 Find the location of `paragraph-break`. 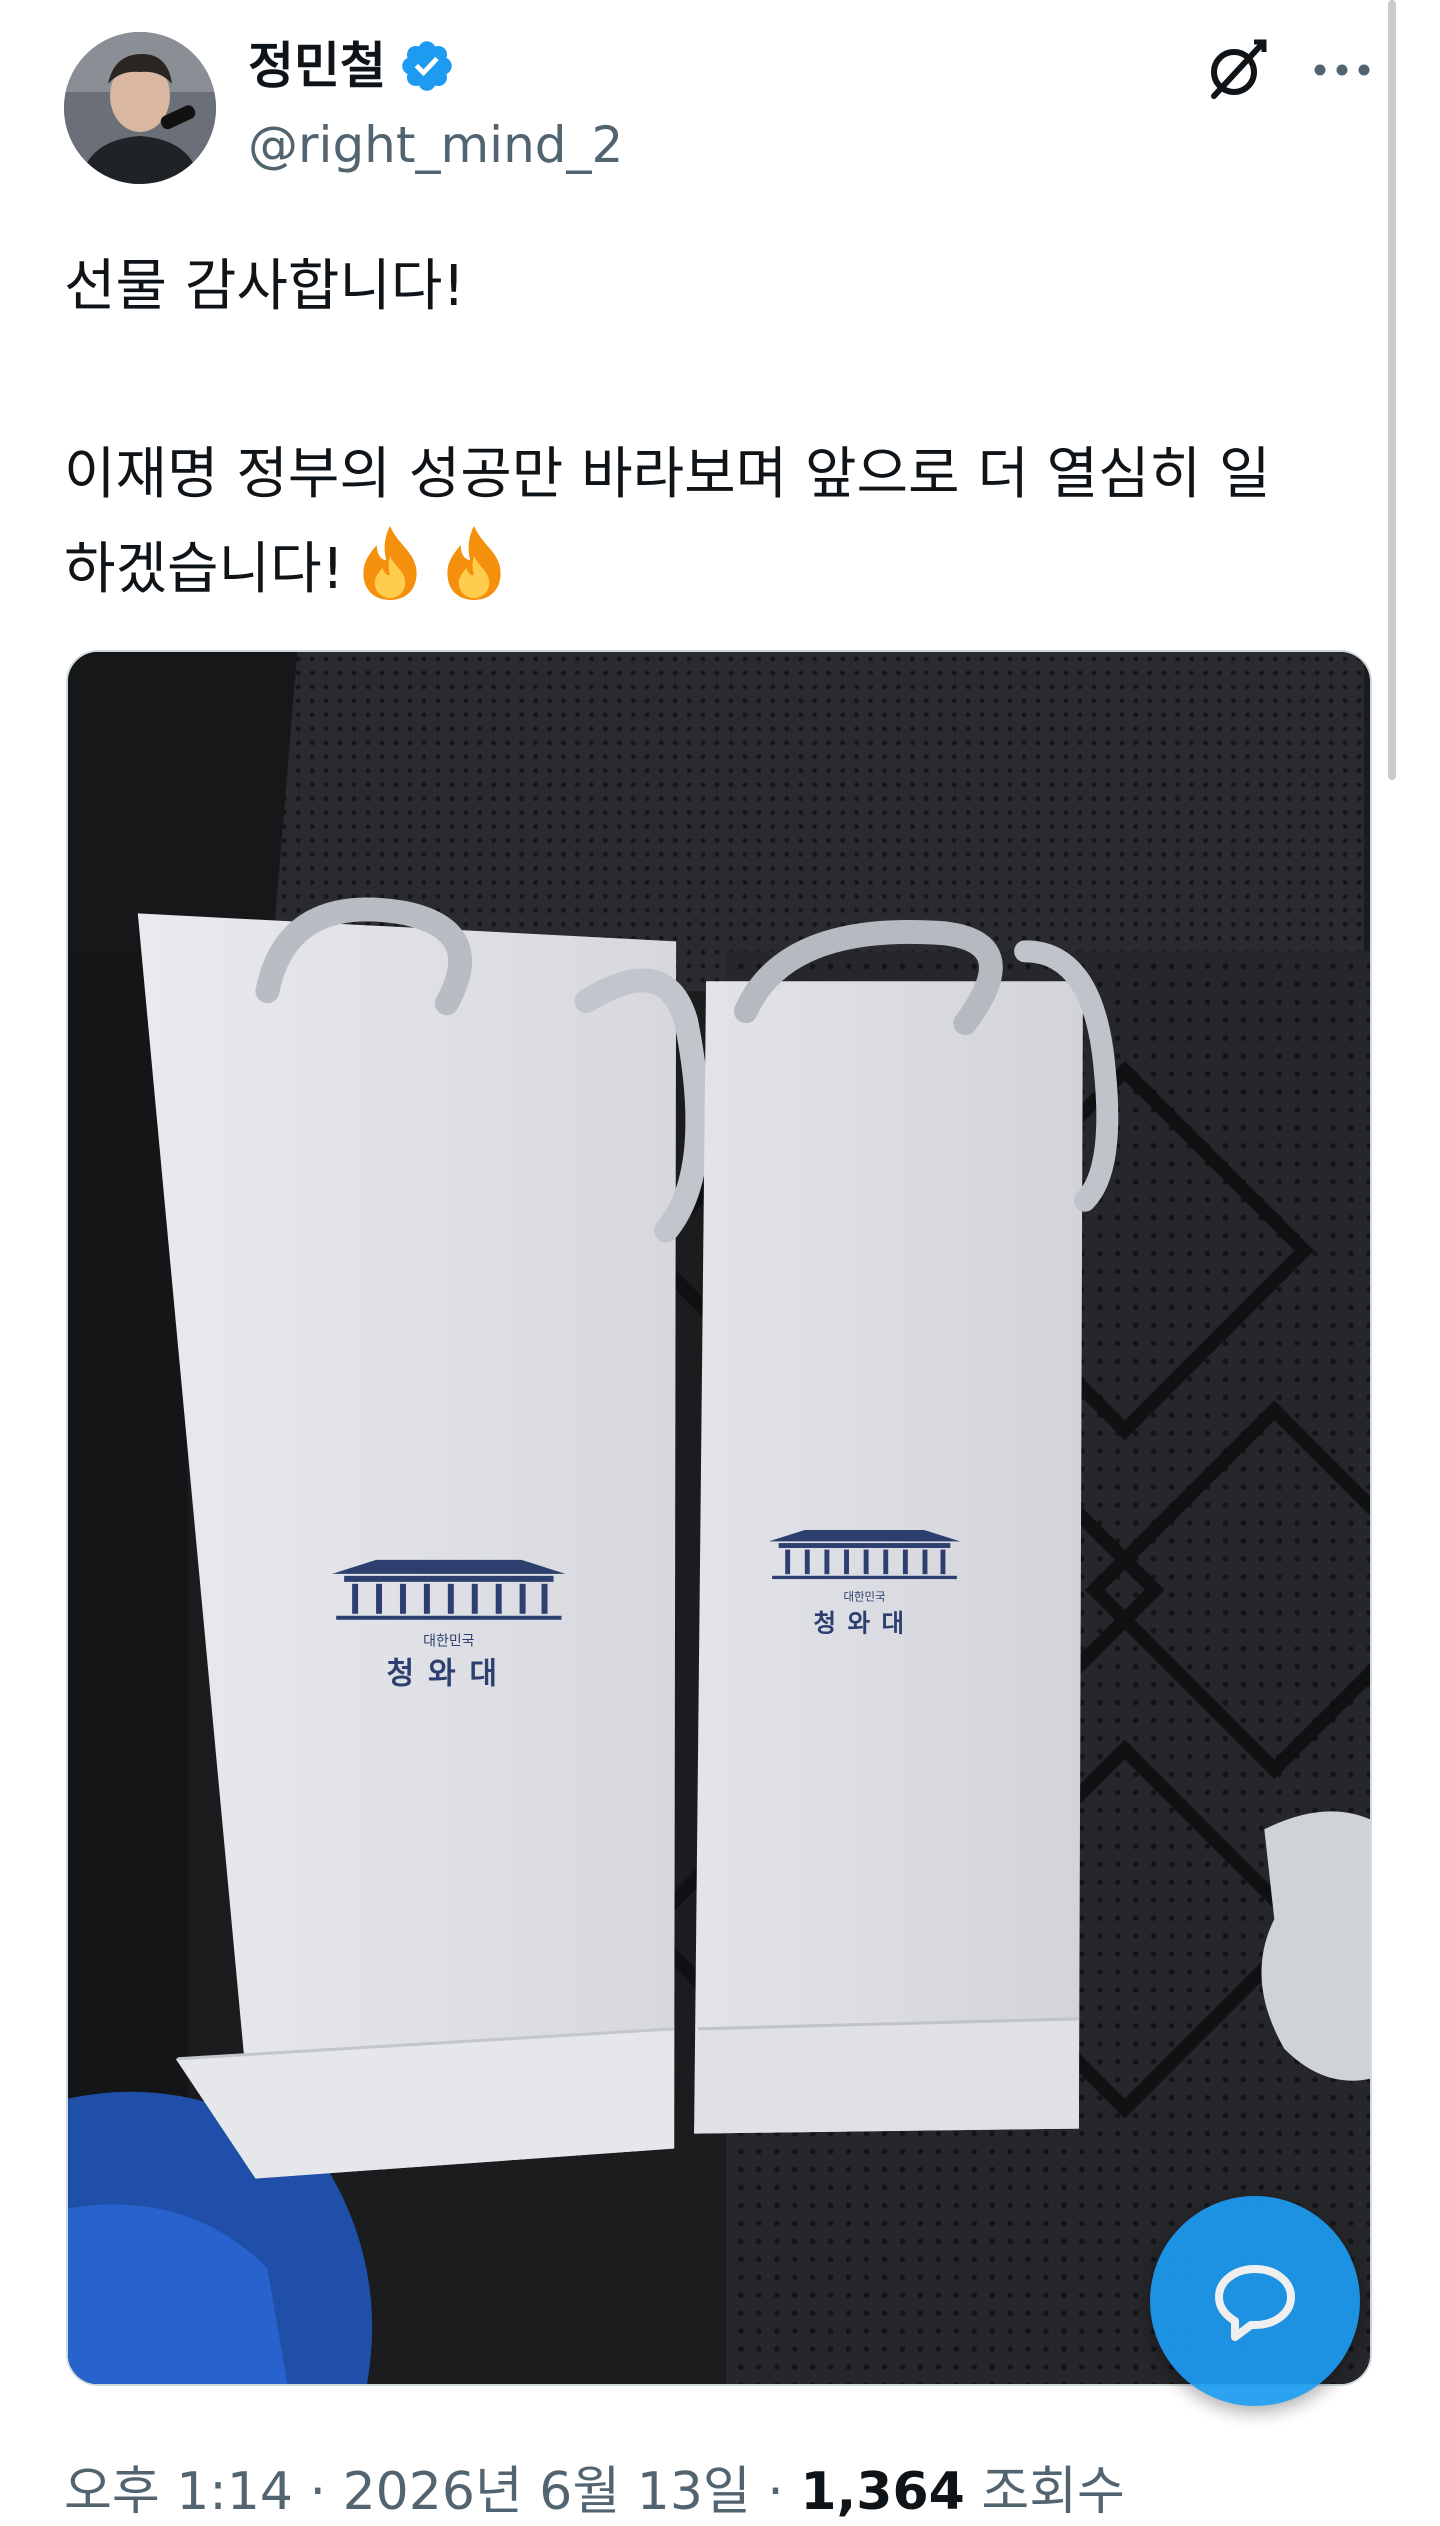

paragraph-break is located at coordinates (714, 381).